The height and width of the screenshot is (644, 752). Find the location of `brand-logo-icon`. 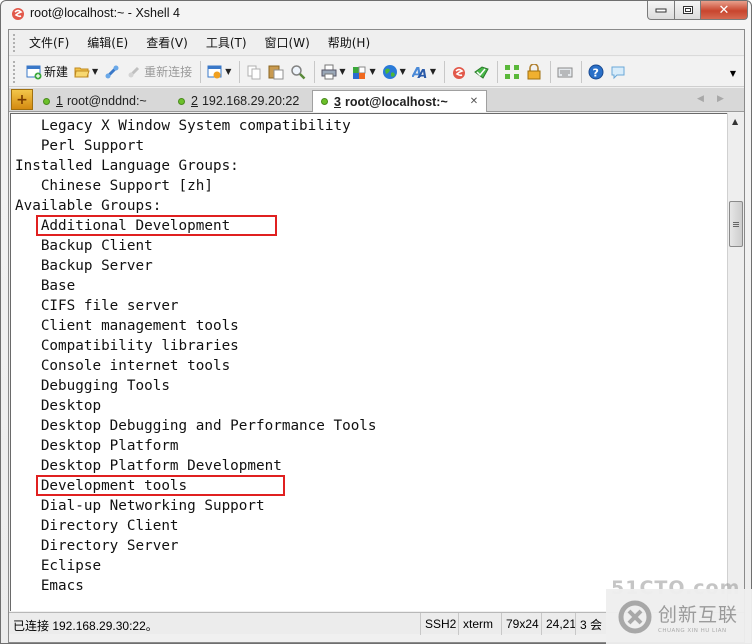

brand-logo-icon is located at coordinates (635, 616).